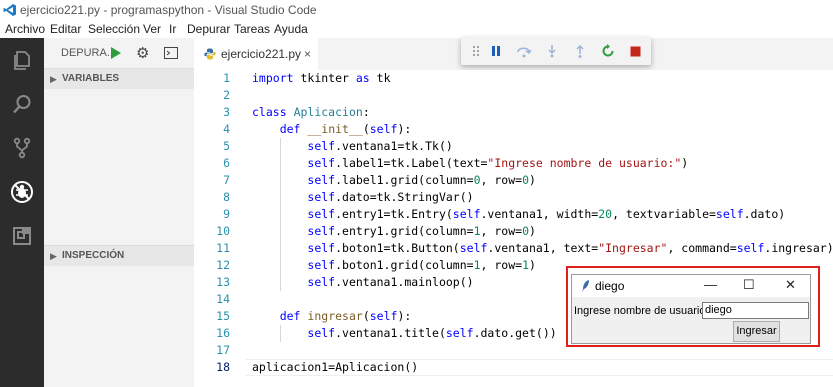  I want to click on menu-seleccion: Selección, so click(114, 29).